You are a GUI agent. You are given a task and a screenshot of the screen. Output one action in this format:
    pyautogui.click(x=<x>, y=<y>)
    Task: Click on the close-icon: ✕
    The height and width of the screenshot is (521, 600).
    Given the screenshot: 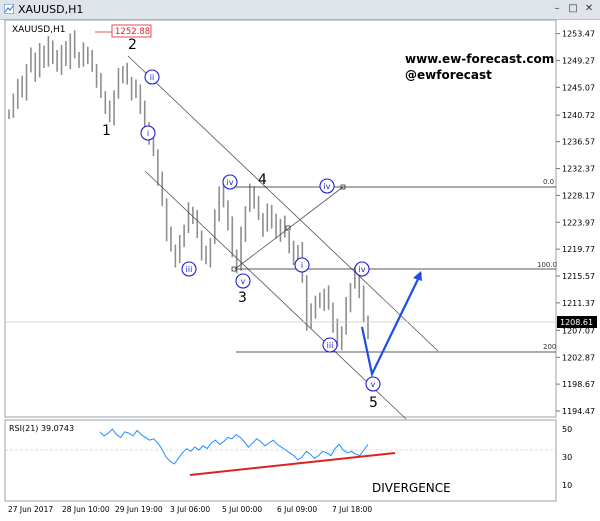 What is the action you would take?
    pyautogui.click(x=589, y=9)
    